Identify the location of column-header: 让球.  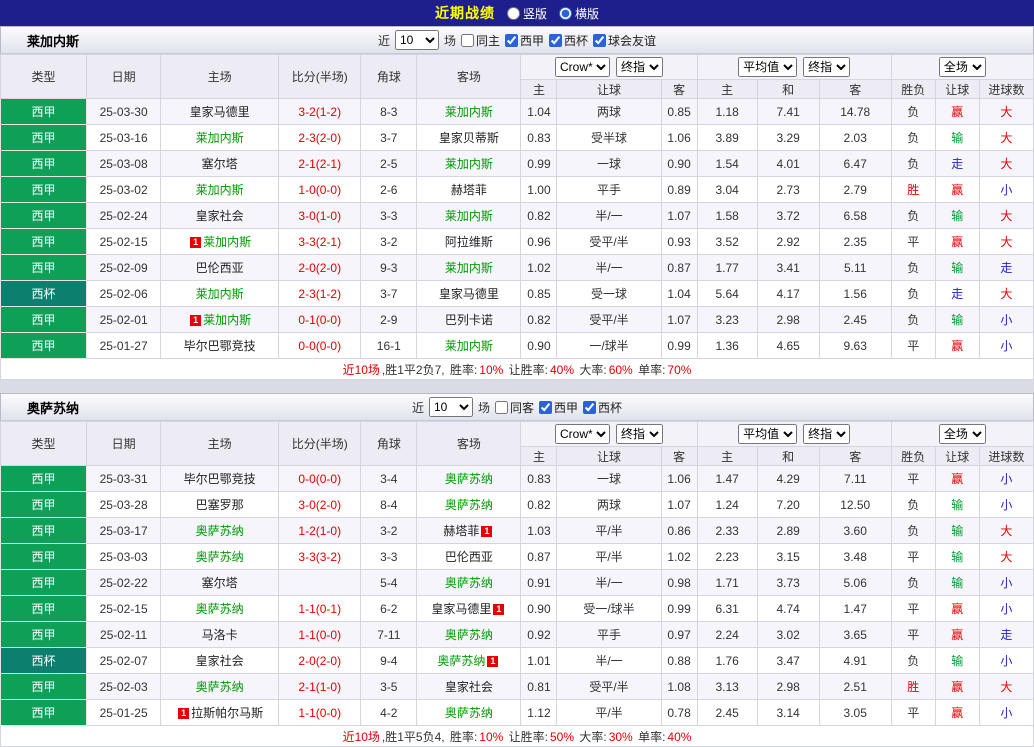
(609, 89).